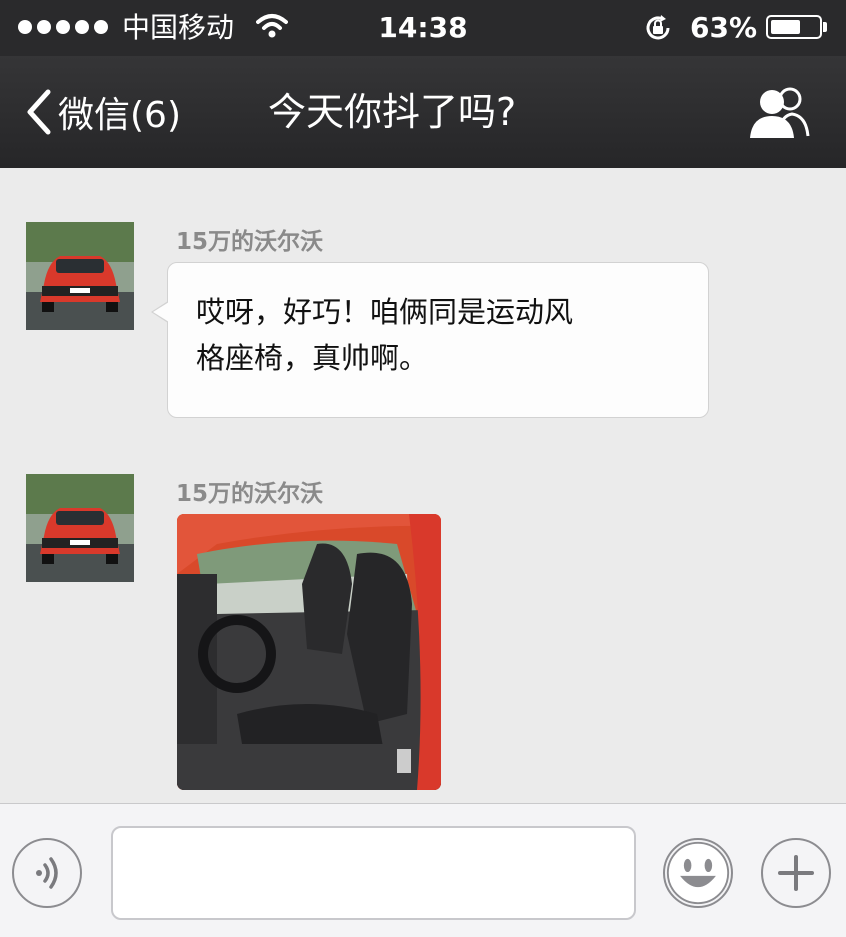 The width and height of the screenshot is (846, 937). Describe the element at coordinates (724, 27) in the screenshot. I see `battery-percentage: 63%` at that location.